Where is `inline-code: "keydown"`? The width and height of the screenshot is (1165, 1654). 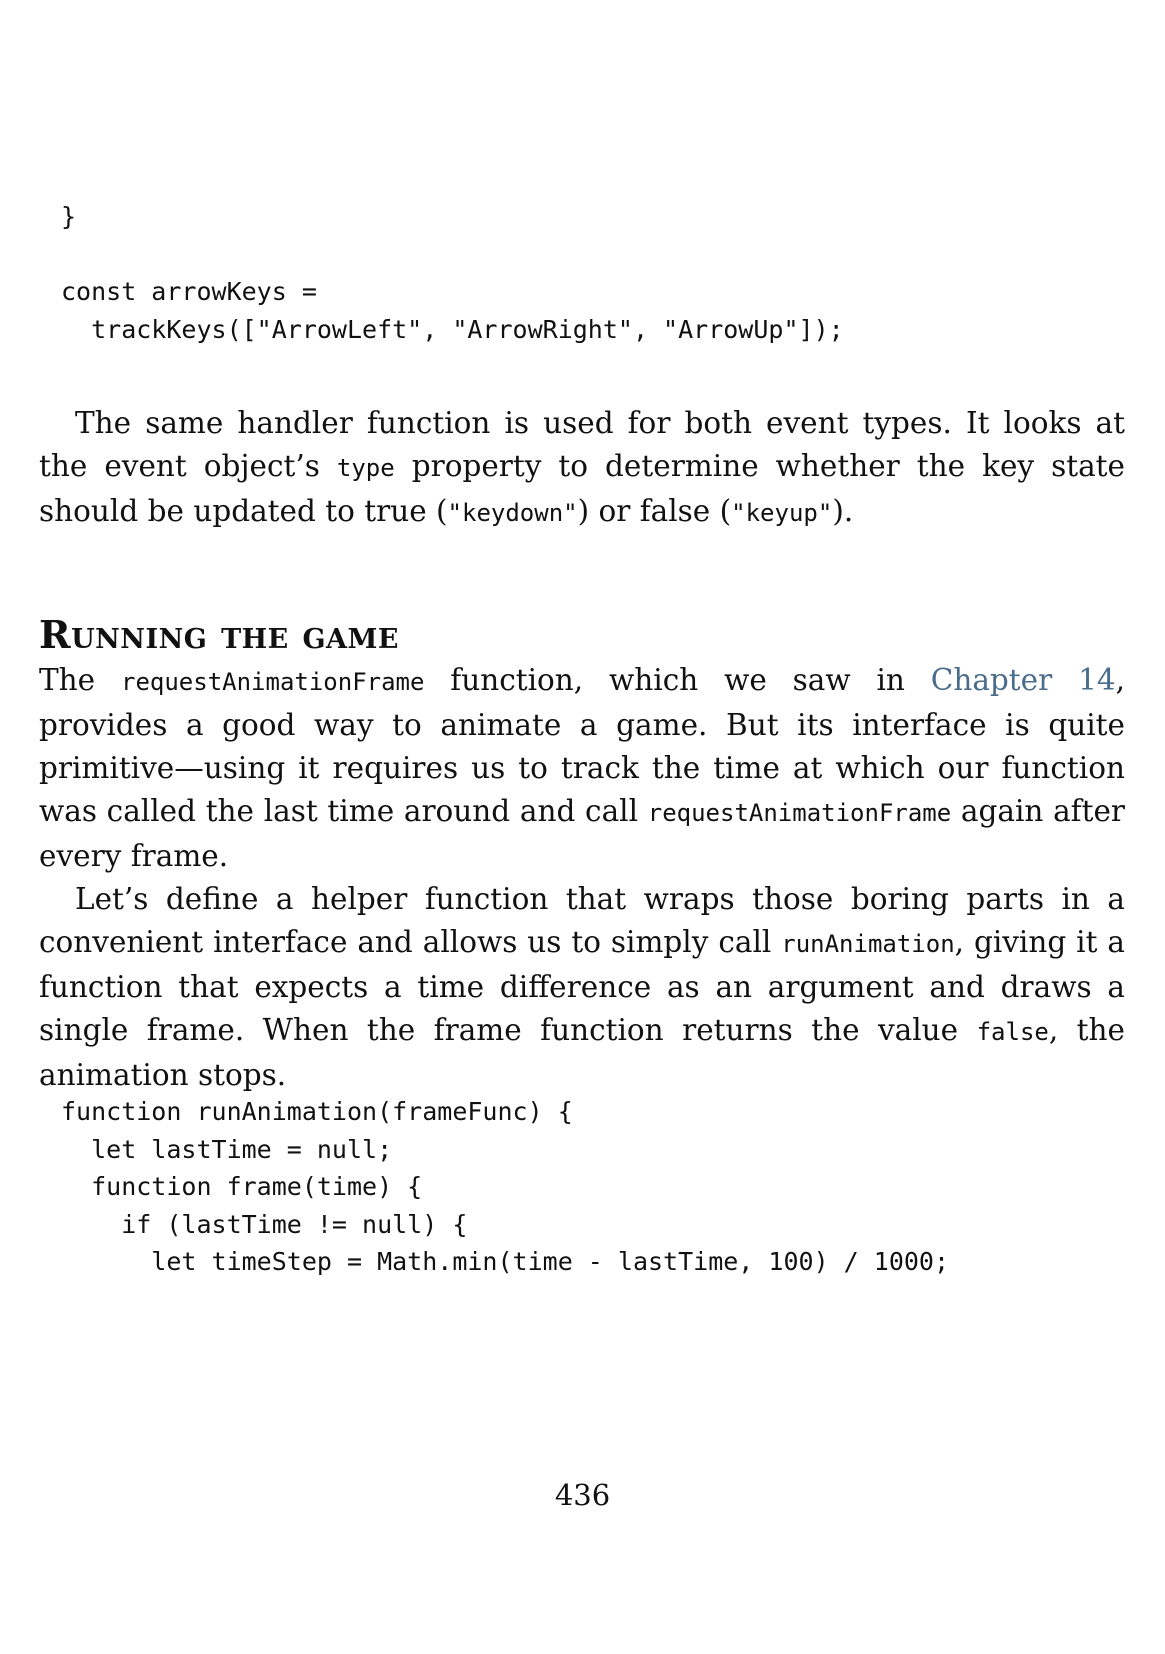 inline-code: "keydown" is located at coordinates (512, 513).